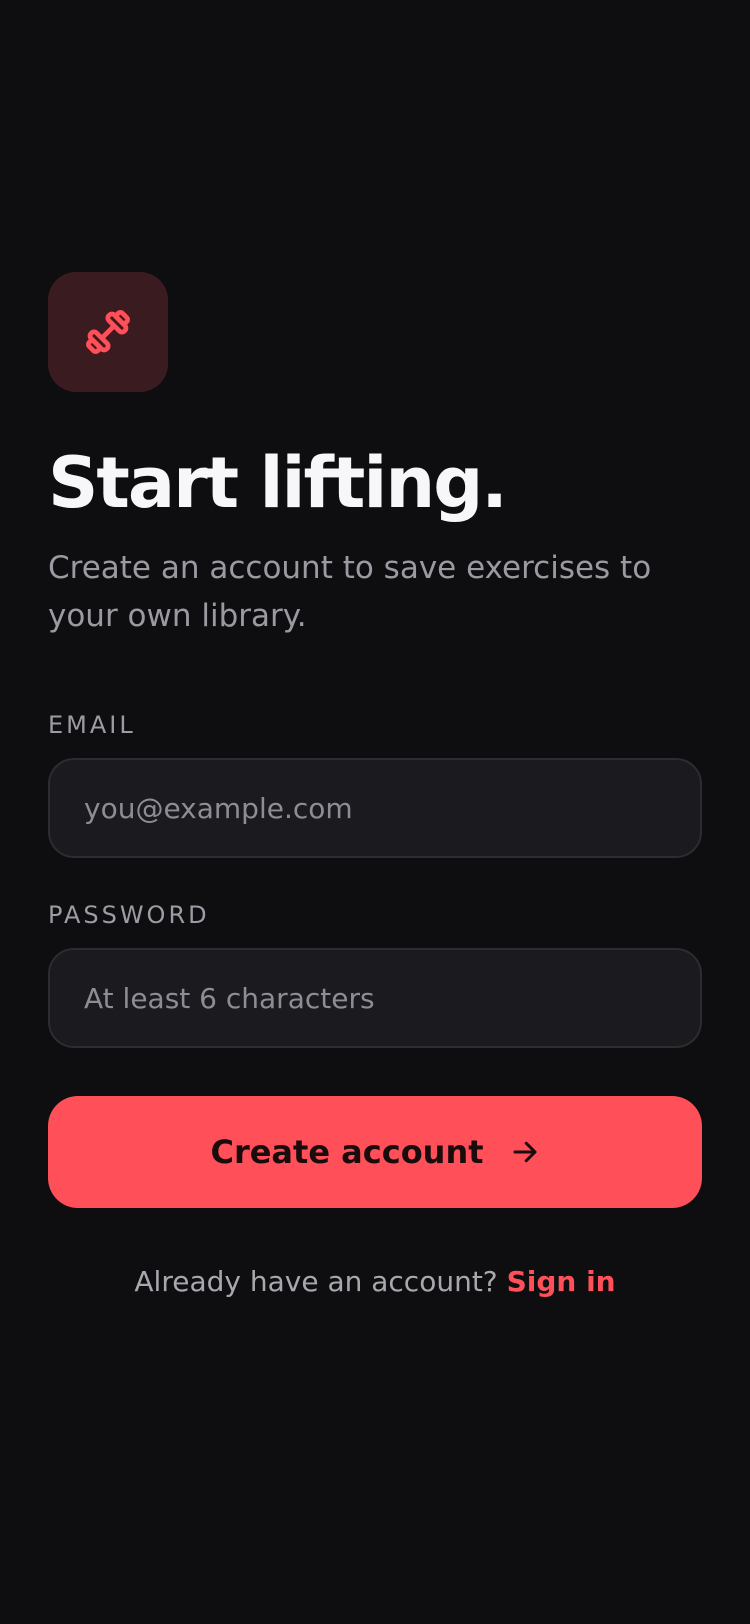  I want to click on app-logo, so click(108, 332).